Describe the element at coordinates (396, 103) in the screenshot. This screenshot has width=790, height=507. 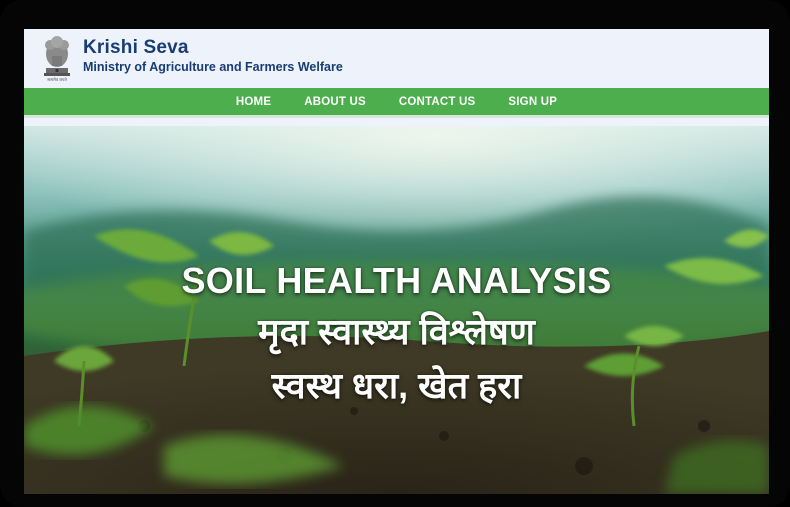
I see `main-nav: HOME ABOUT US CONTACT US SIGN UP` at that location.